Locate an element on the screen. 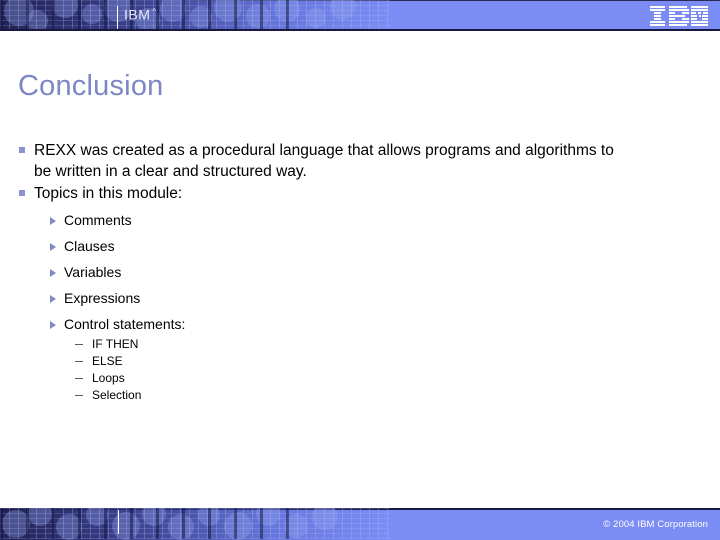 This screenshot has height=540, width=720. bullet-text: Selection is located at coordinates (117, 395).